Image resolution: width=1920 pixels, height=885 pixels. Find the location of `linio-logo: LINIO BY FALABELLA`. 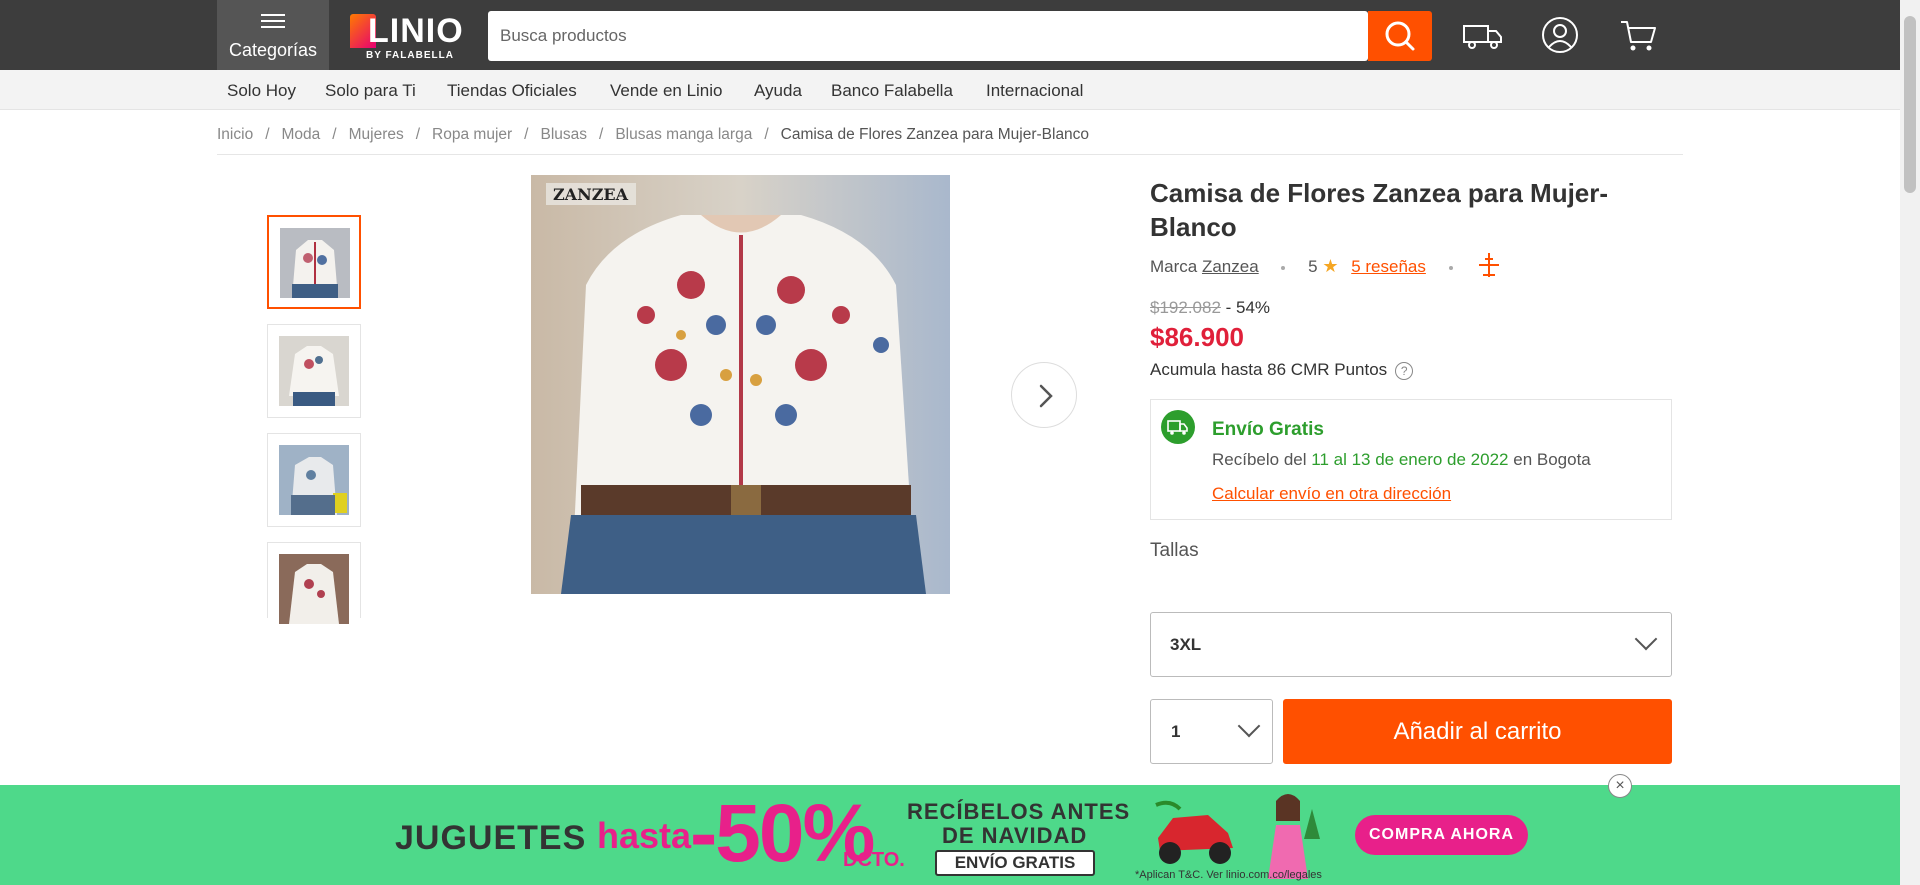

linio-logo: LINIO BY FALABELLA is located at coordinates (410, 36).